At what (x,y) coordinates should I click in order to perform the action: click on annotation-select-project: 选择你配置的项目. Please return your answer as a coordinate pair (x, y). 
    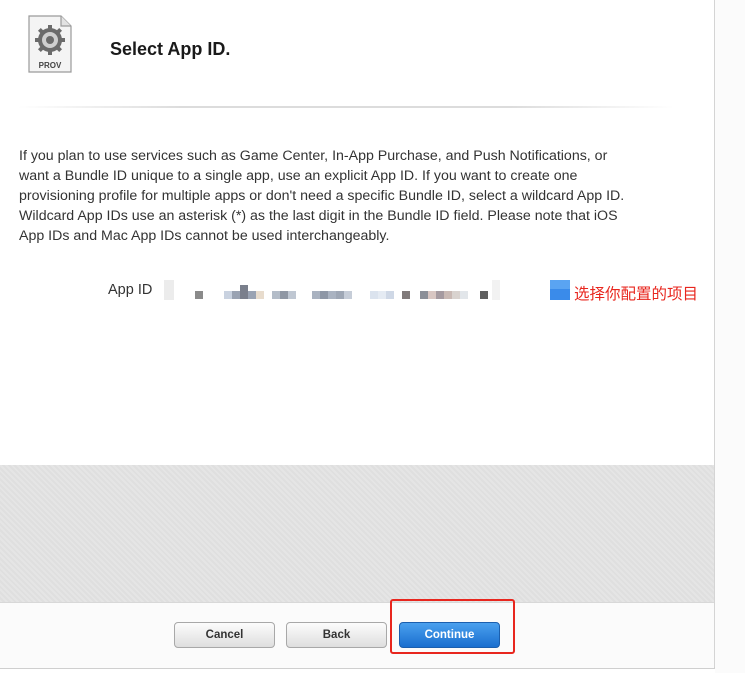
    Looking at the image, I should click on (636, 294).